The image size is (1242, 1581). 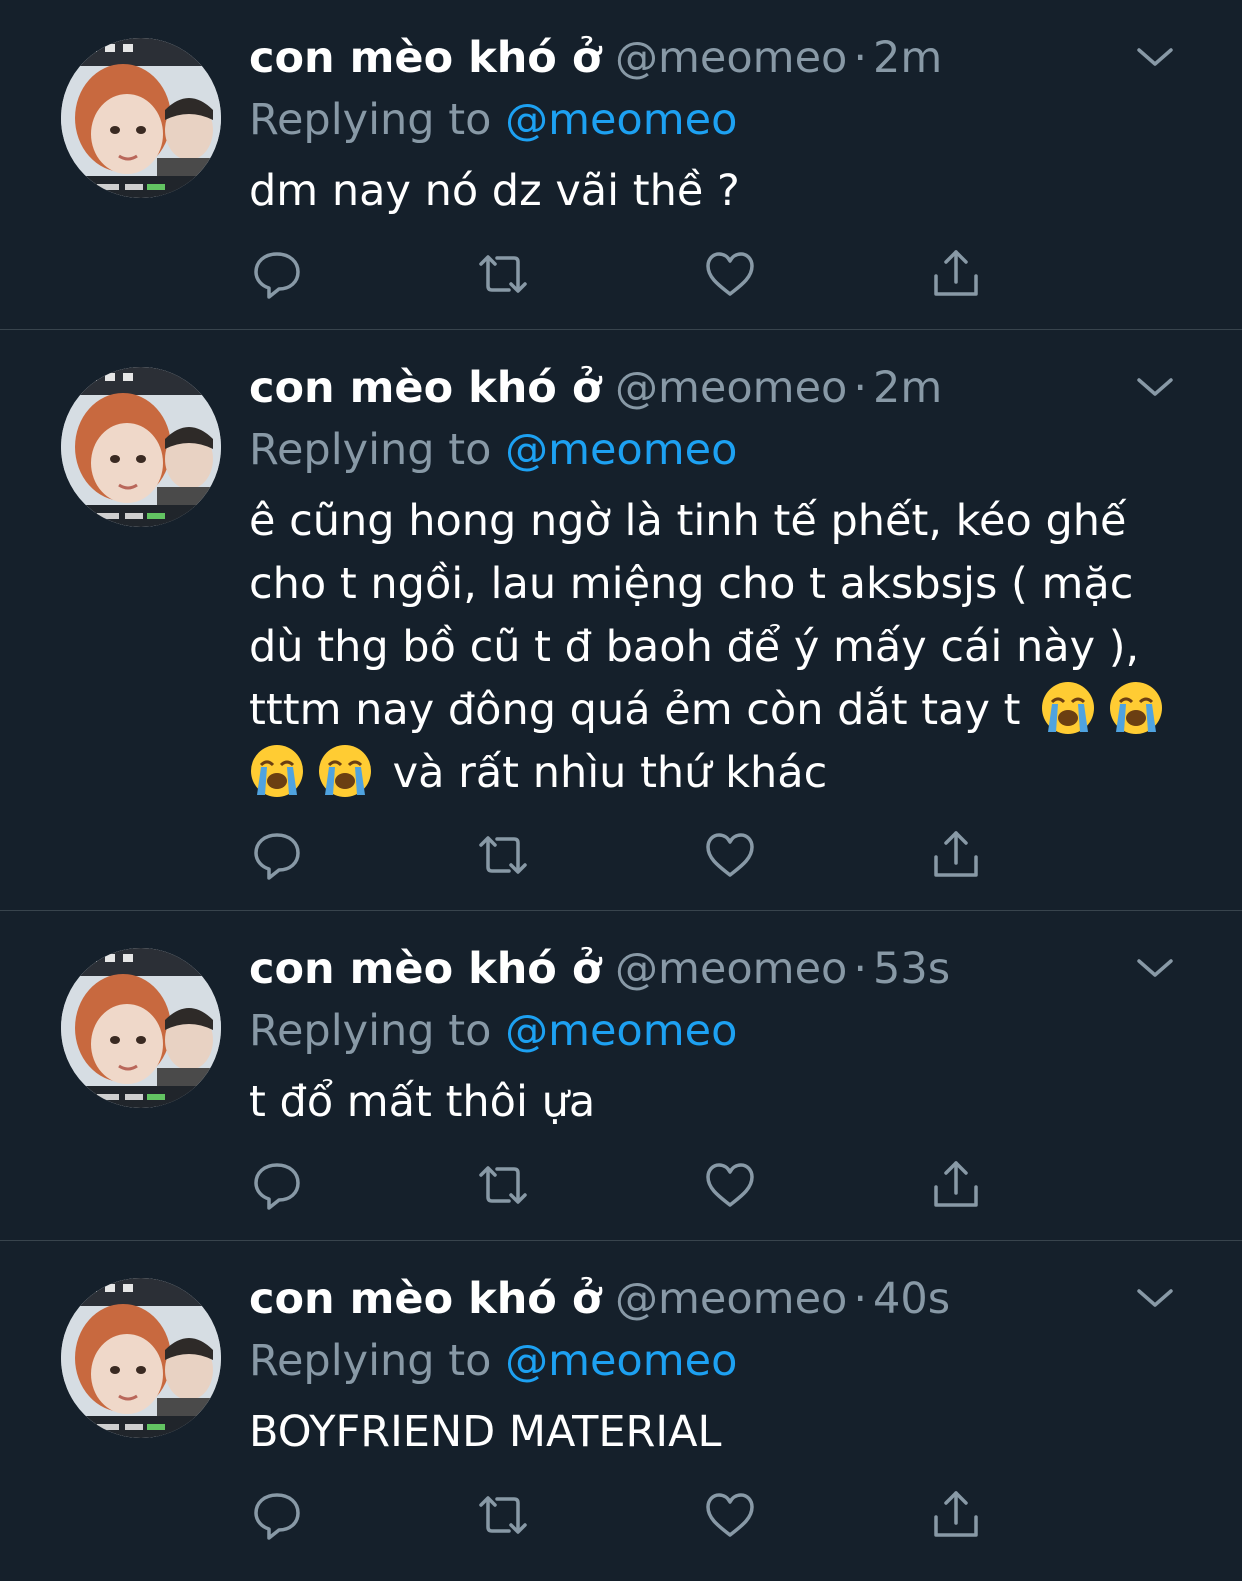 I want to click on tweet-text-line: tttm nay đông quá ẻm còn dắt tay t, so click(x=719, y=710).